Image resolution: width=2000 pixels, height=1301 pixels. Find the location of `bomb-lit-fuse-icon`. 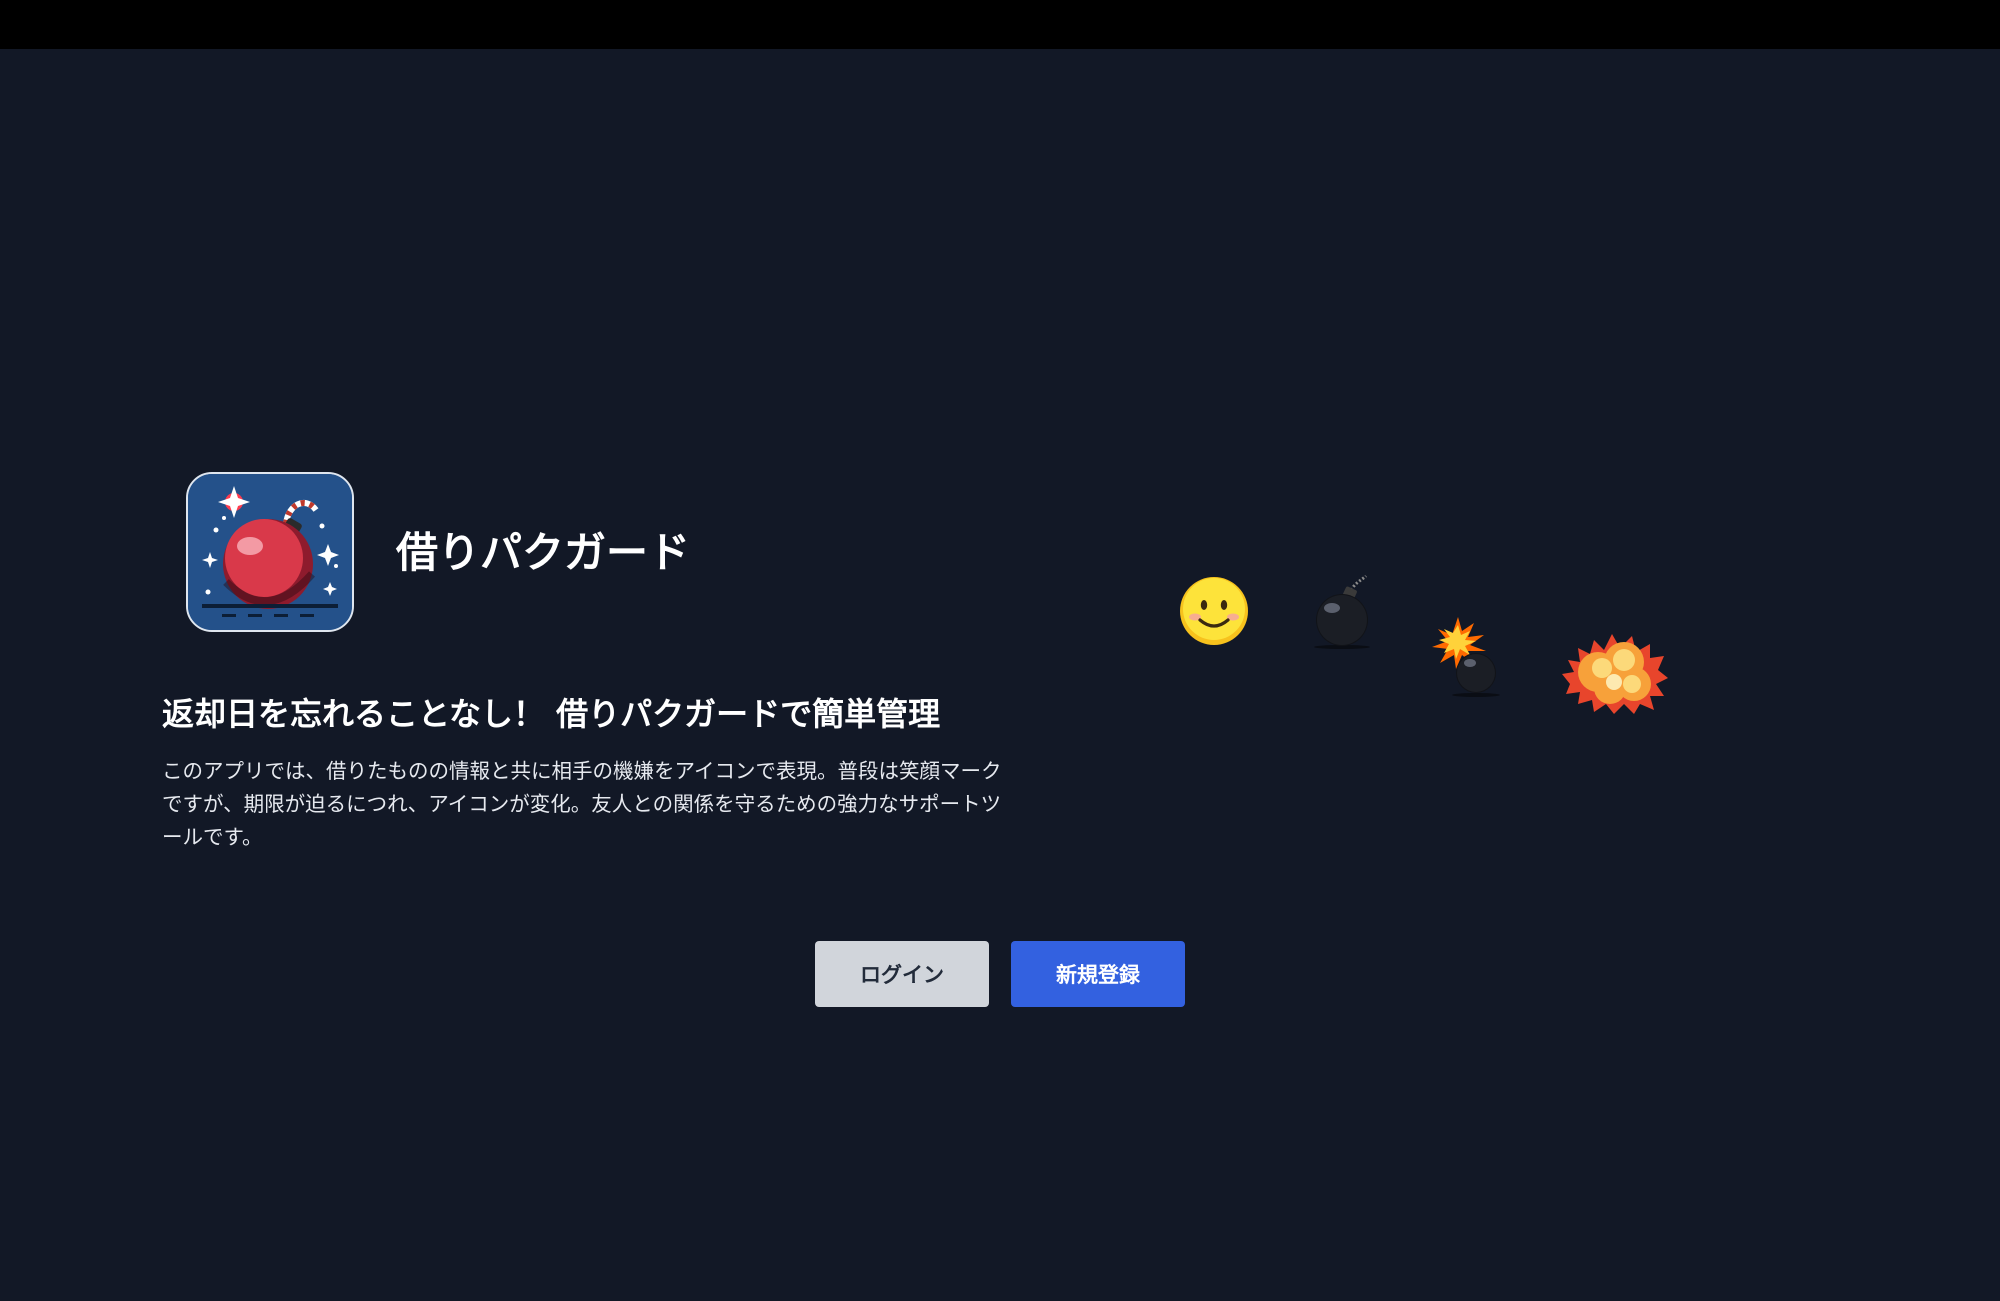

bomb-lit-fuse-icon is located at coordinates (1471, 660).